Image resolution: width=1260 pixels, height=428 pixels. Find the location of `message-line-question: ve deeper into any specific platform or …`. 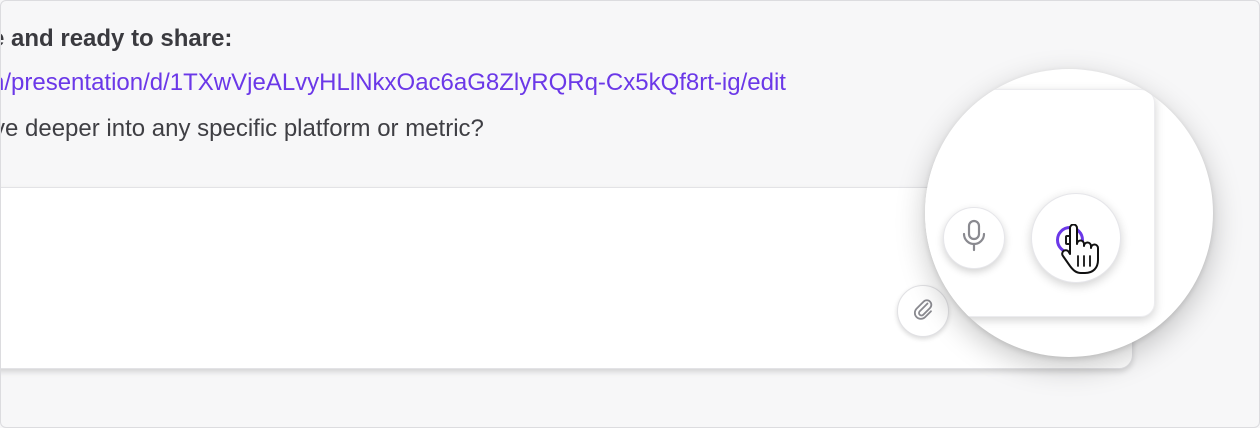

message-line-question: ve deeper into any specific platform or … is located at coordinates (242, 128).